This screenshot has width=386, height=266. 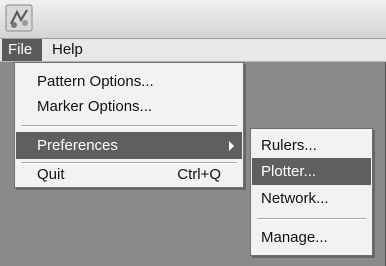 I want to click on title-bar, so click(x=193, y=19).